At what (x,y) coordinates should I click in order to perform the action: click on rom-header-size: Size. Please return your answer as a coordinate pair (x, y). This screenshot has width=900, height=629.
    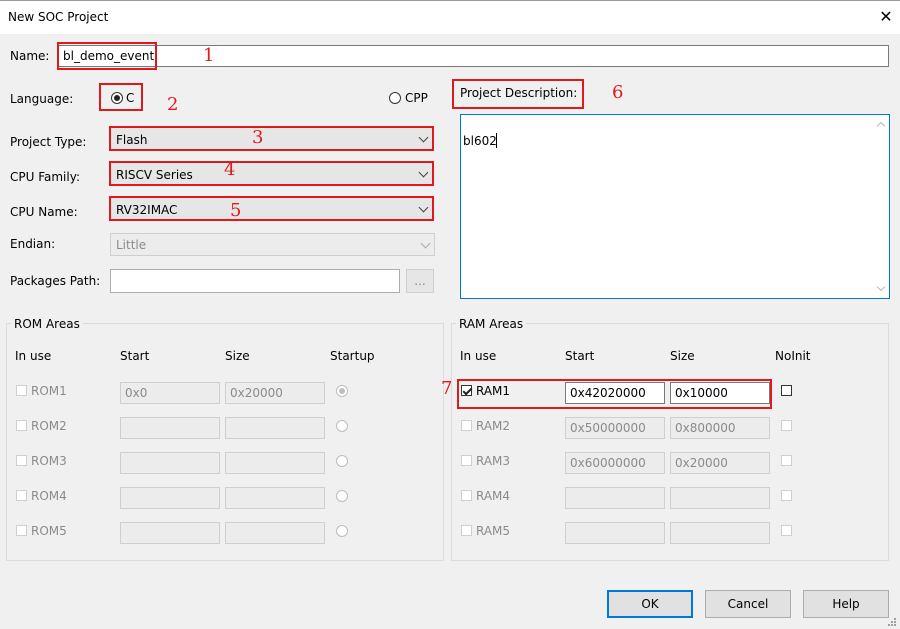
    Looking at the image, I should click on (237, 356).